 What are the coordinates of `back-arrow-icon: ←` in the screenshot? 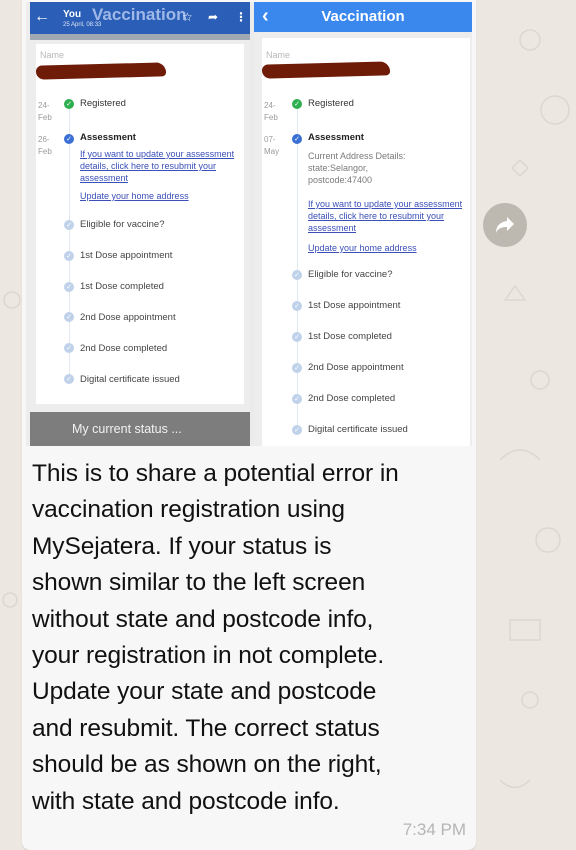 It's located at (42, 17).